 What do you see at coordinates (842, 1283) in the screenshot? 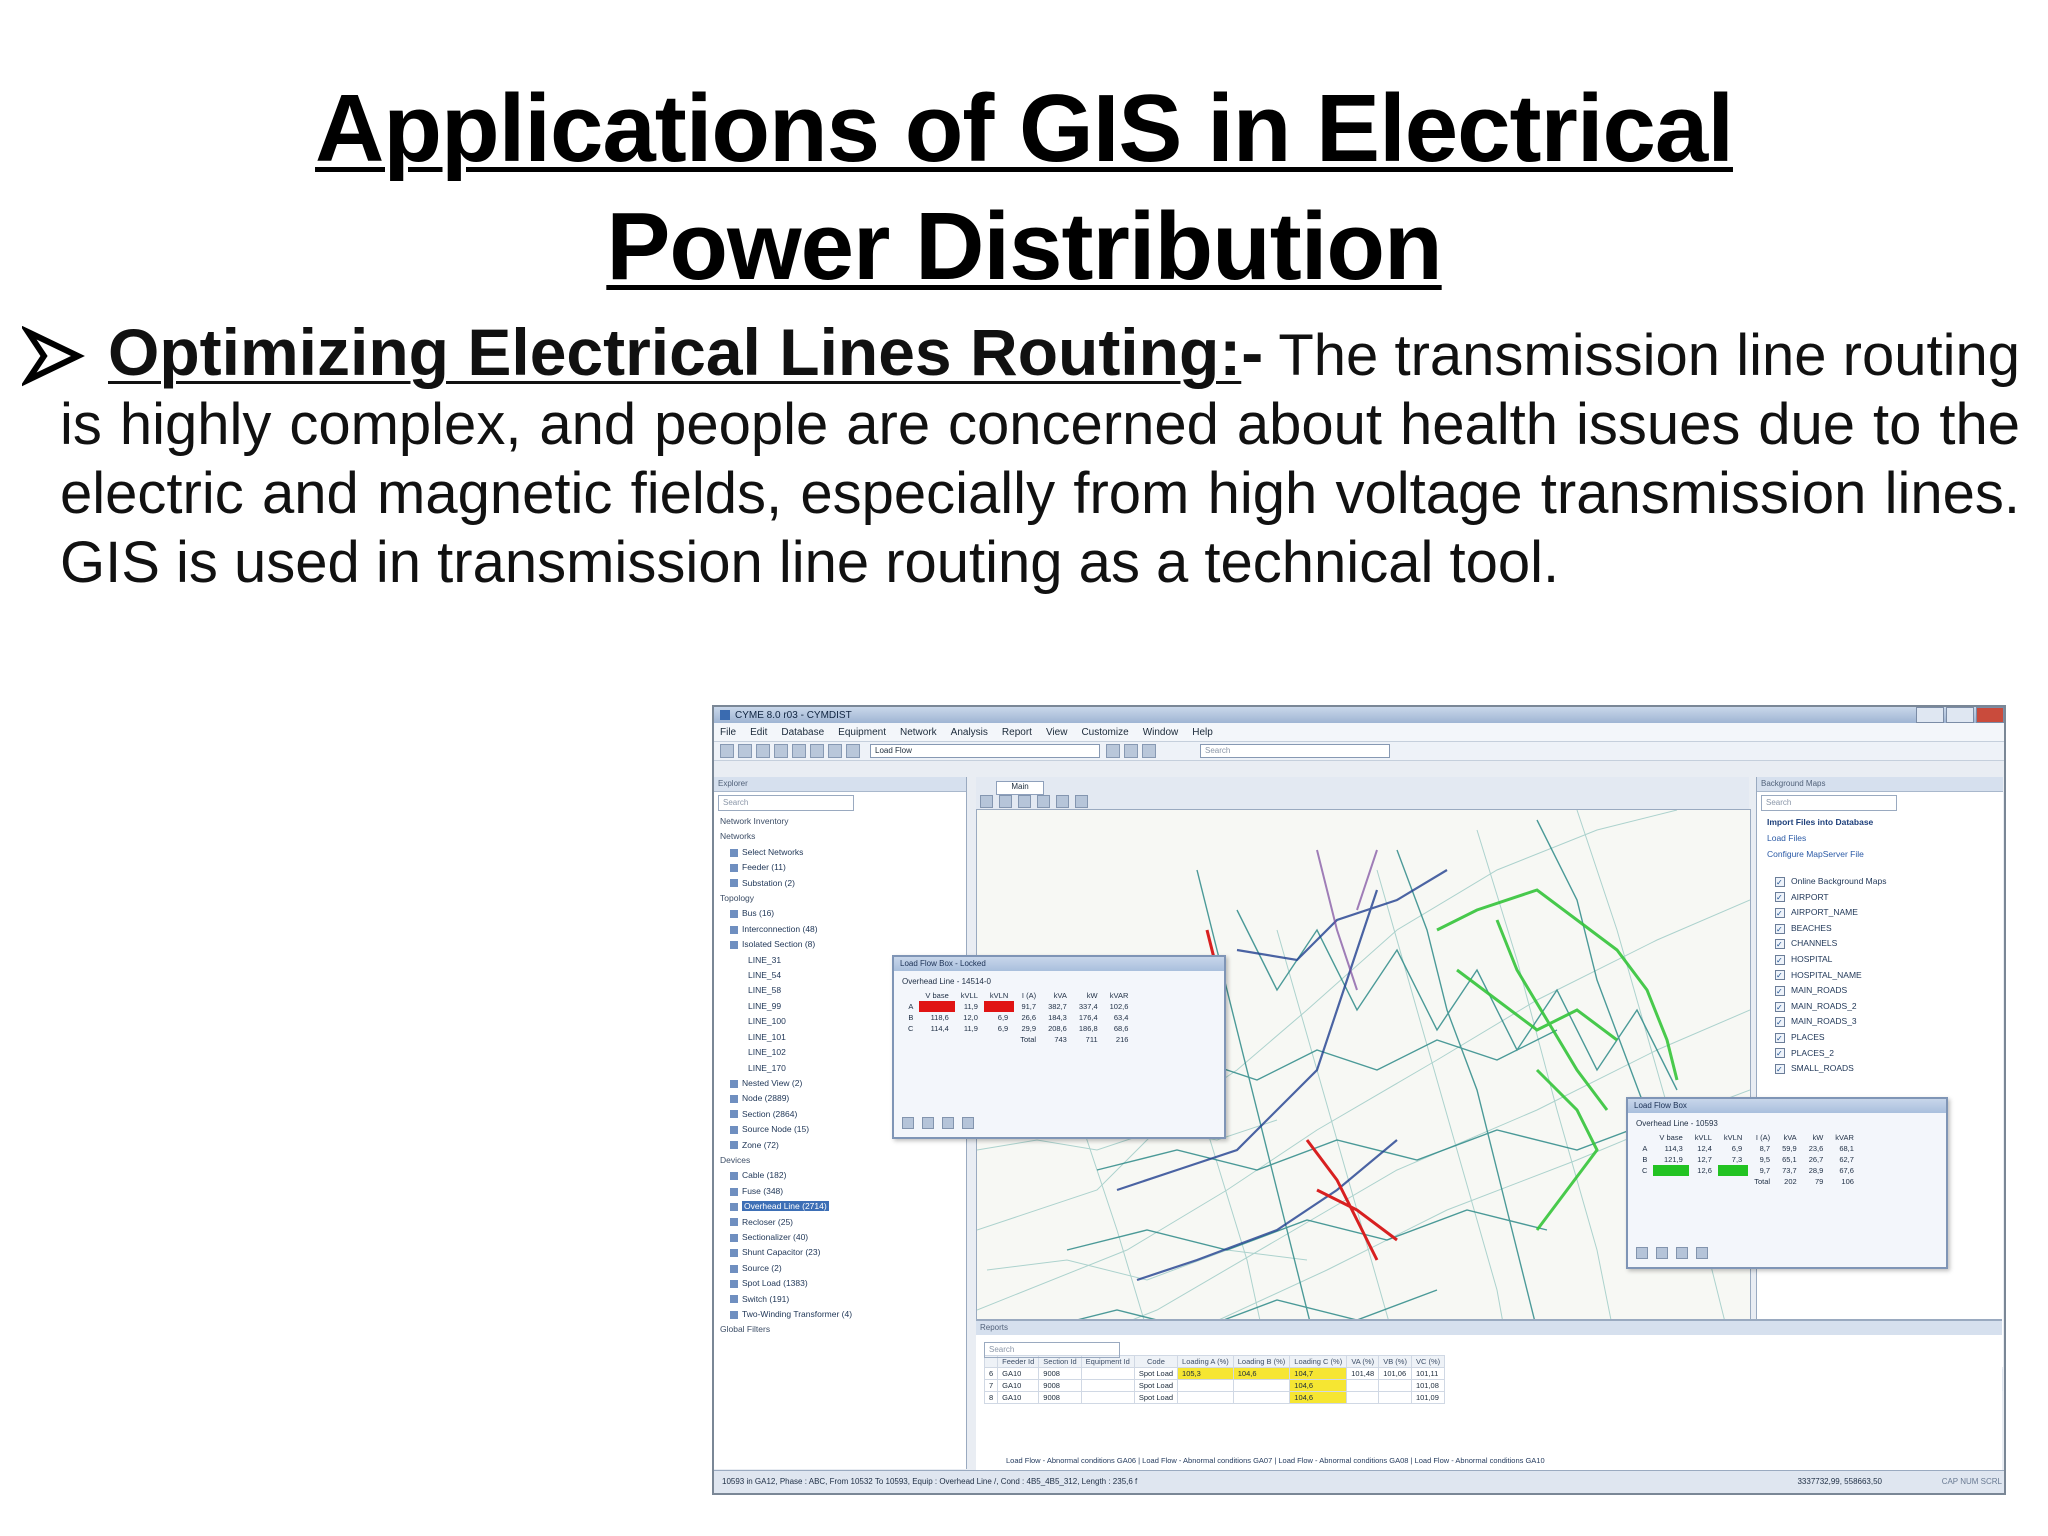
I see `tree-item: Spot Load (1383)` at bounding box center [842, 1283].